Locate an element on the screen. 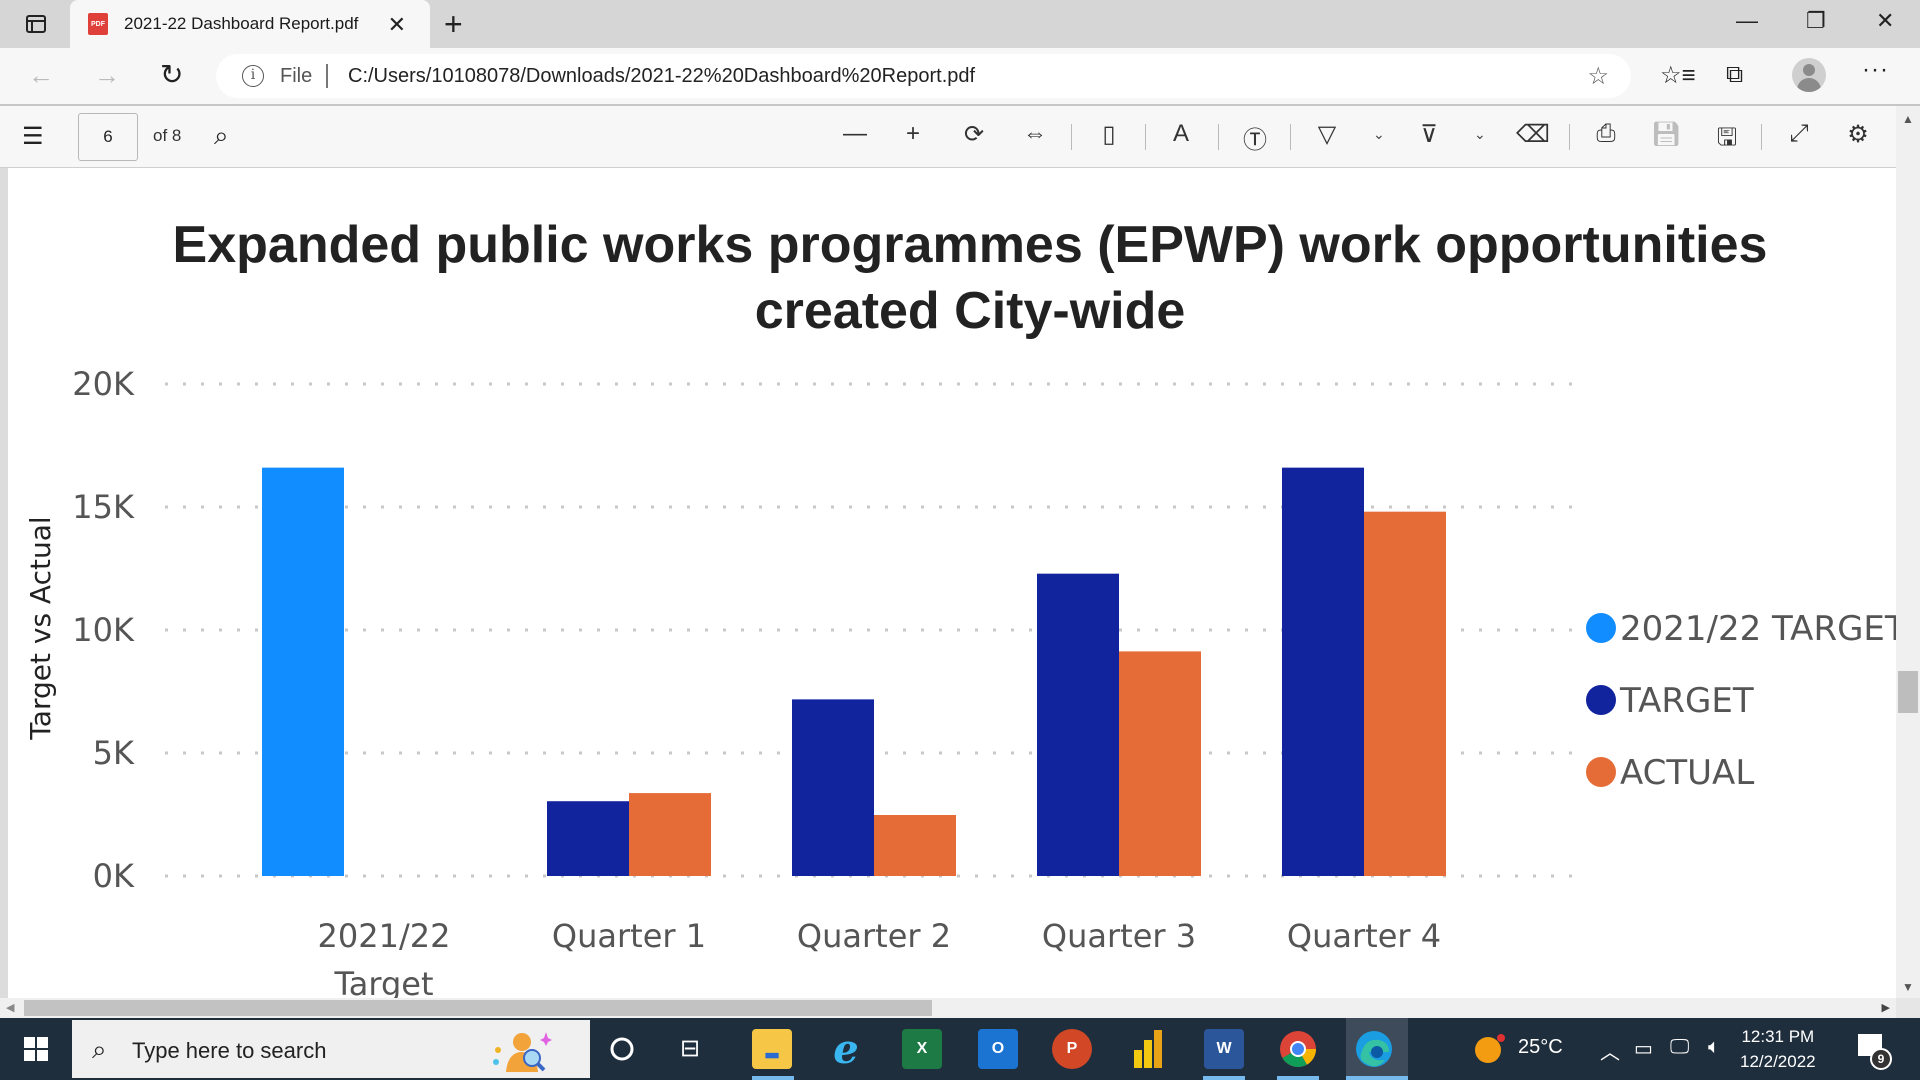  edge-icon is located at coordinates (1374, 1049).